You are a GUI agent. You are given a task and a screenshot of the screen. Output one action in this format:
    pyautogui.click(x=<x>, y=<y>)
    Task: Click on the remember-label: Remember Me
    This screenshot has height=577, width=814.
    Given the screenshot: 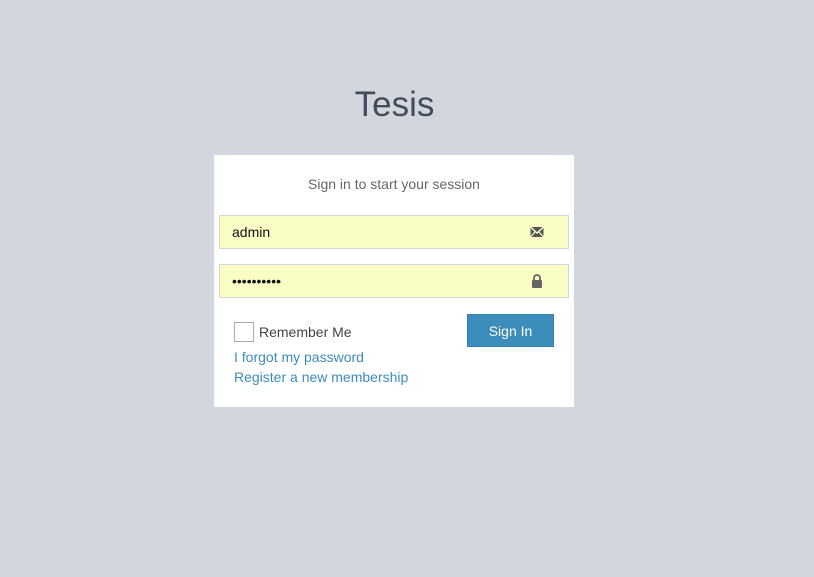 What is the action you would take?
    pyautogui.click(x=305, y=332)
    